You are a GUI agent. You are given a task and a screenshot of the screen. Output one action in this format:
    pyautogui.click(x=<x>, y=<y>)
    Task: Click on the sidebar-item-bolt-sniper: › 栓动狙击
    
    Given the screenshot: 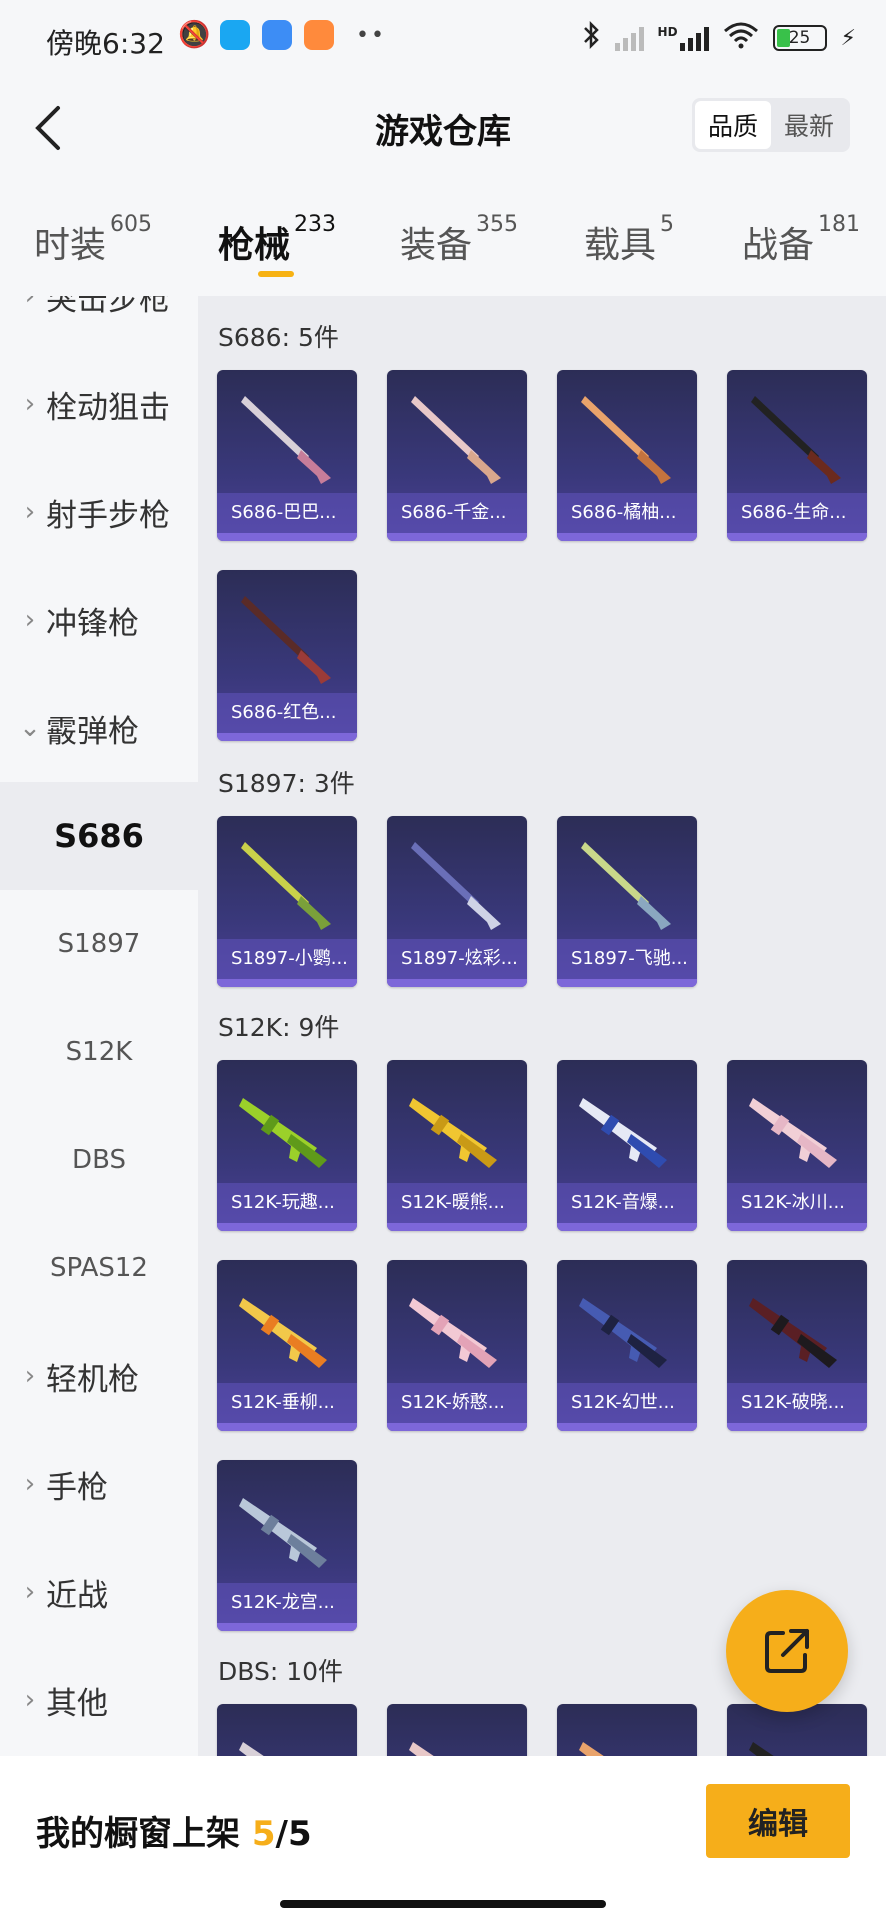 What is the action you would take?
    pyautogui.click(x=99, y=404)
    